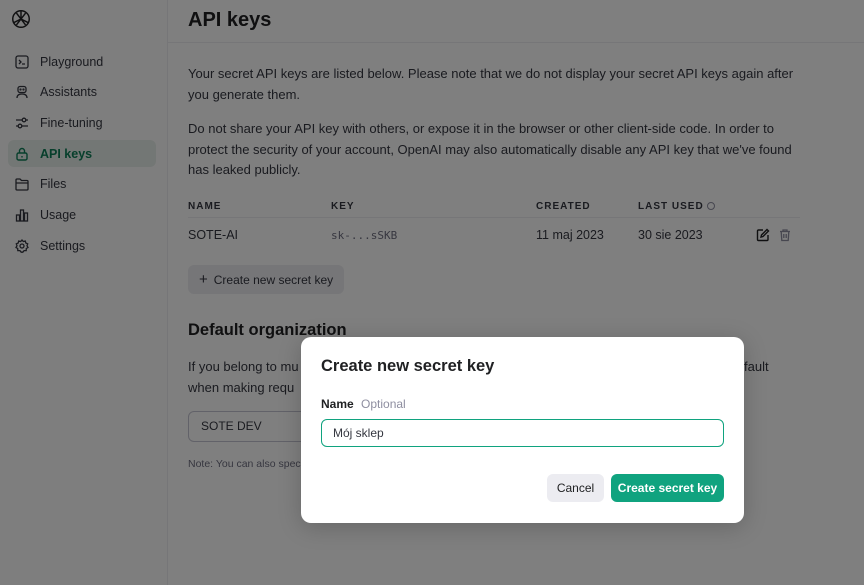 The width and height of the screenshot is (864, 585). I want to click on dialog-title: Create new secret key, so click(408, 366).